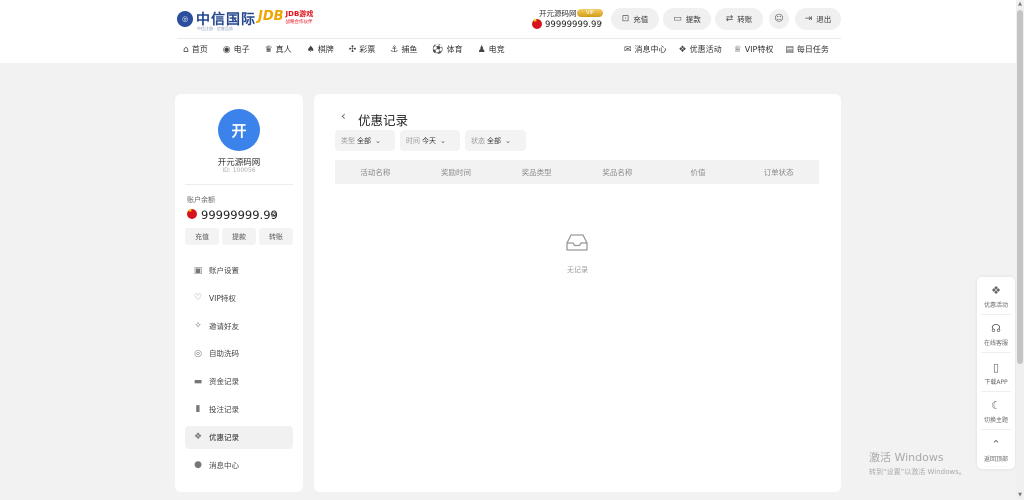 The height and width of the screenshot is (500, 1024). Describe the element at coordinates (268, 49) in the screenshot. I see `live-icon: ♛` at that location.